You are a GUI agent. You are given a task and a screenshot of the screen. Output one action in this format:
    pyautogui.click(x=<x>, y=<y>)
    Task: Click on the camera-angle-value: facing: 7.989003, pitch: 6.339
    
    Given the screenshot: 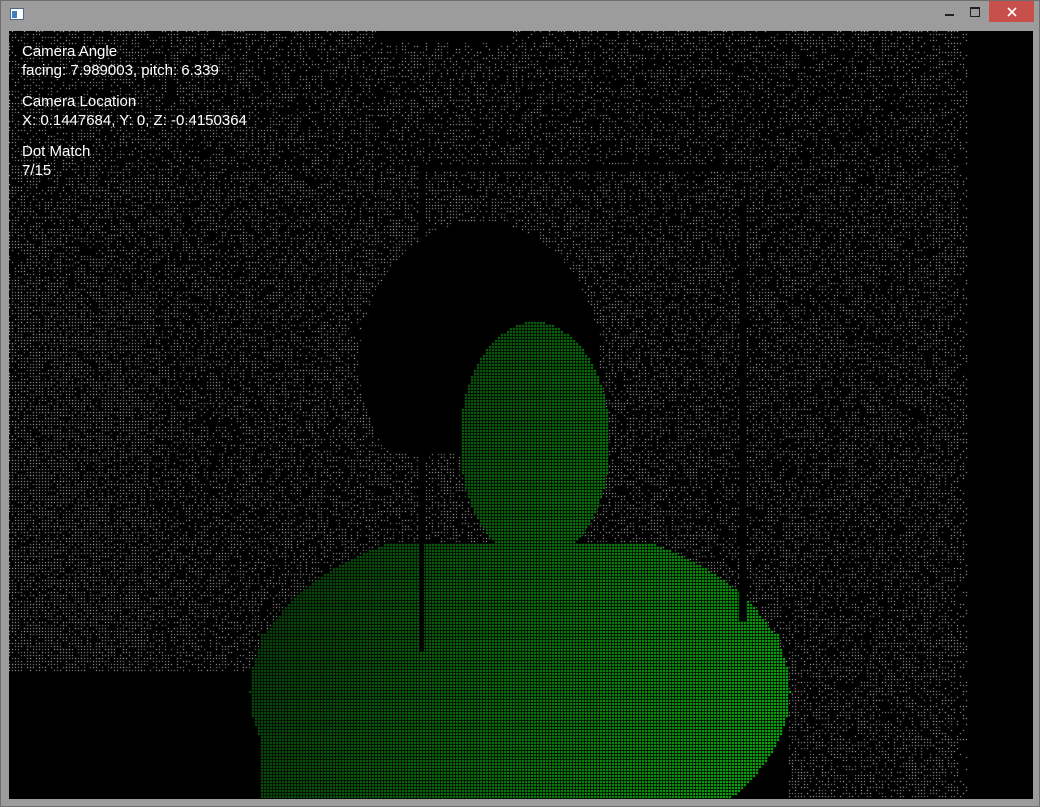 What is the action you would take?
    pyautogui.click(x=120, y=70)
    